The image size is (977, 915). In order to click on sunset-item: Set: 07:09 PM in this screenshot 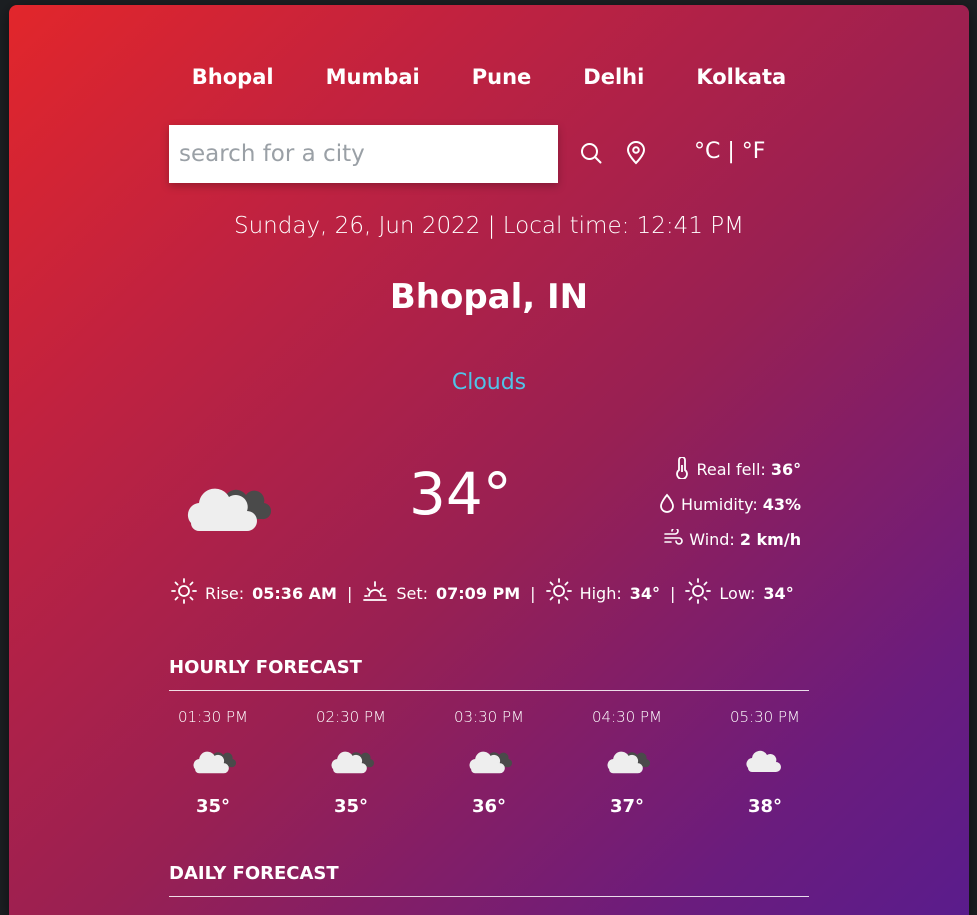, I will do `click(441, 593)`.